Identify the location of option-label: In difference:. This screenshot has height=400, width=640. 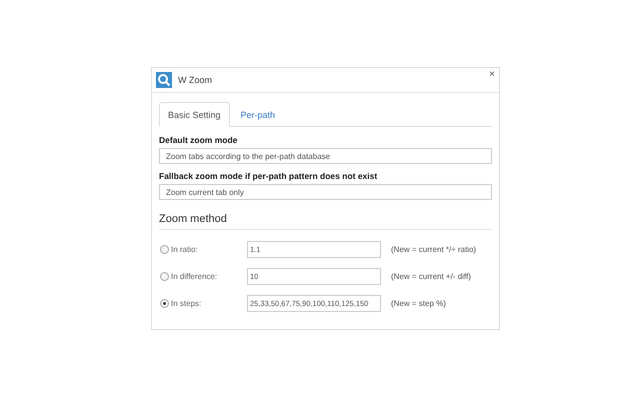
(194, 276).